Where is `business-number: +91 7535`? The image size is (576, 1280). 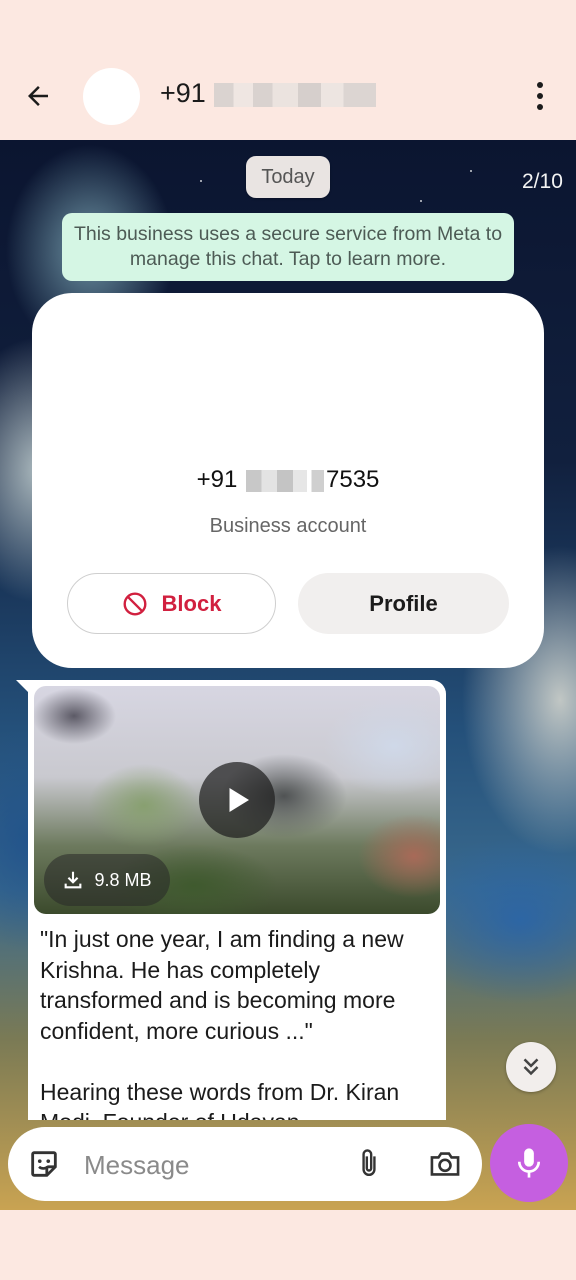 business-number: +91 7535 is located at coordinates (288, 480).